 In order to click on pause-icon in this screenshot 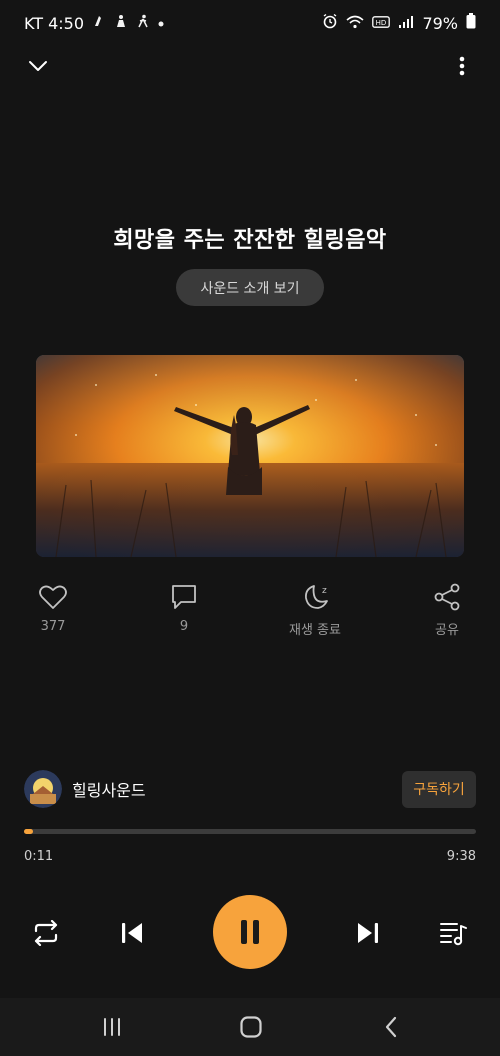, I will do `click(250, 932)`.